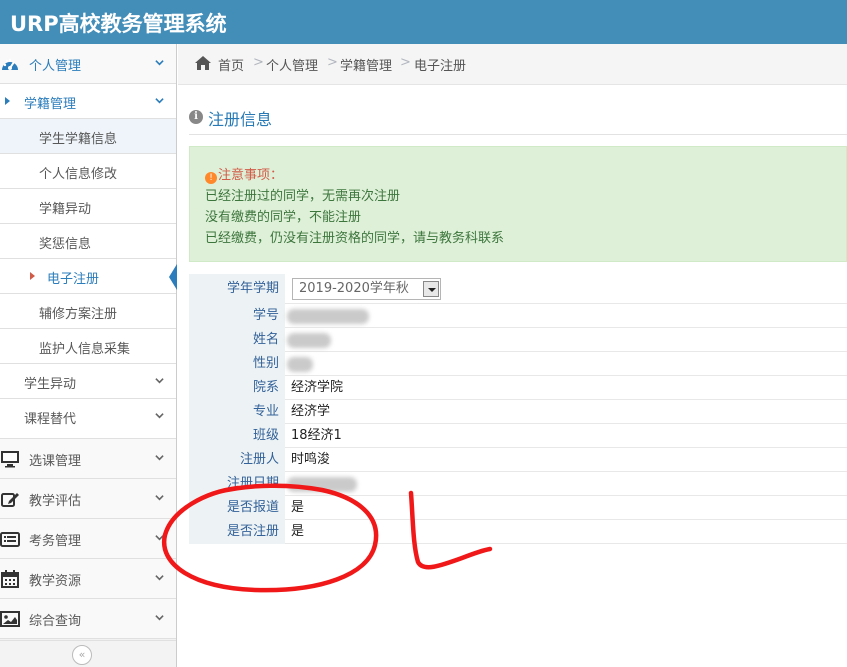 This screenshot has width=847, height=667. What do you see at coordinates (50, 419) in the screenshot?
I see `sidebar-item-label: 课程替代` at bounding box center [50, 419].